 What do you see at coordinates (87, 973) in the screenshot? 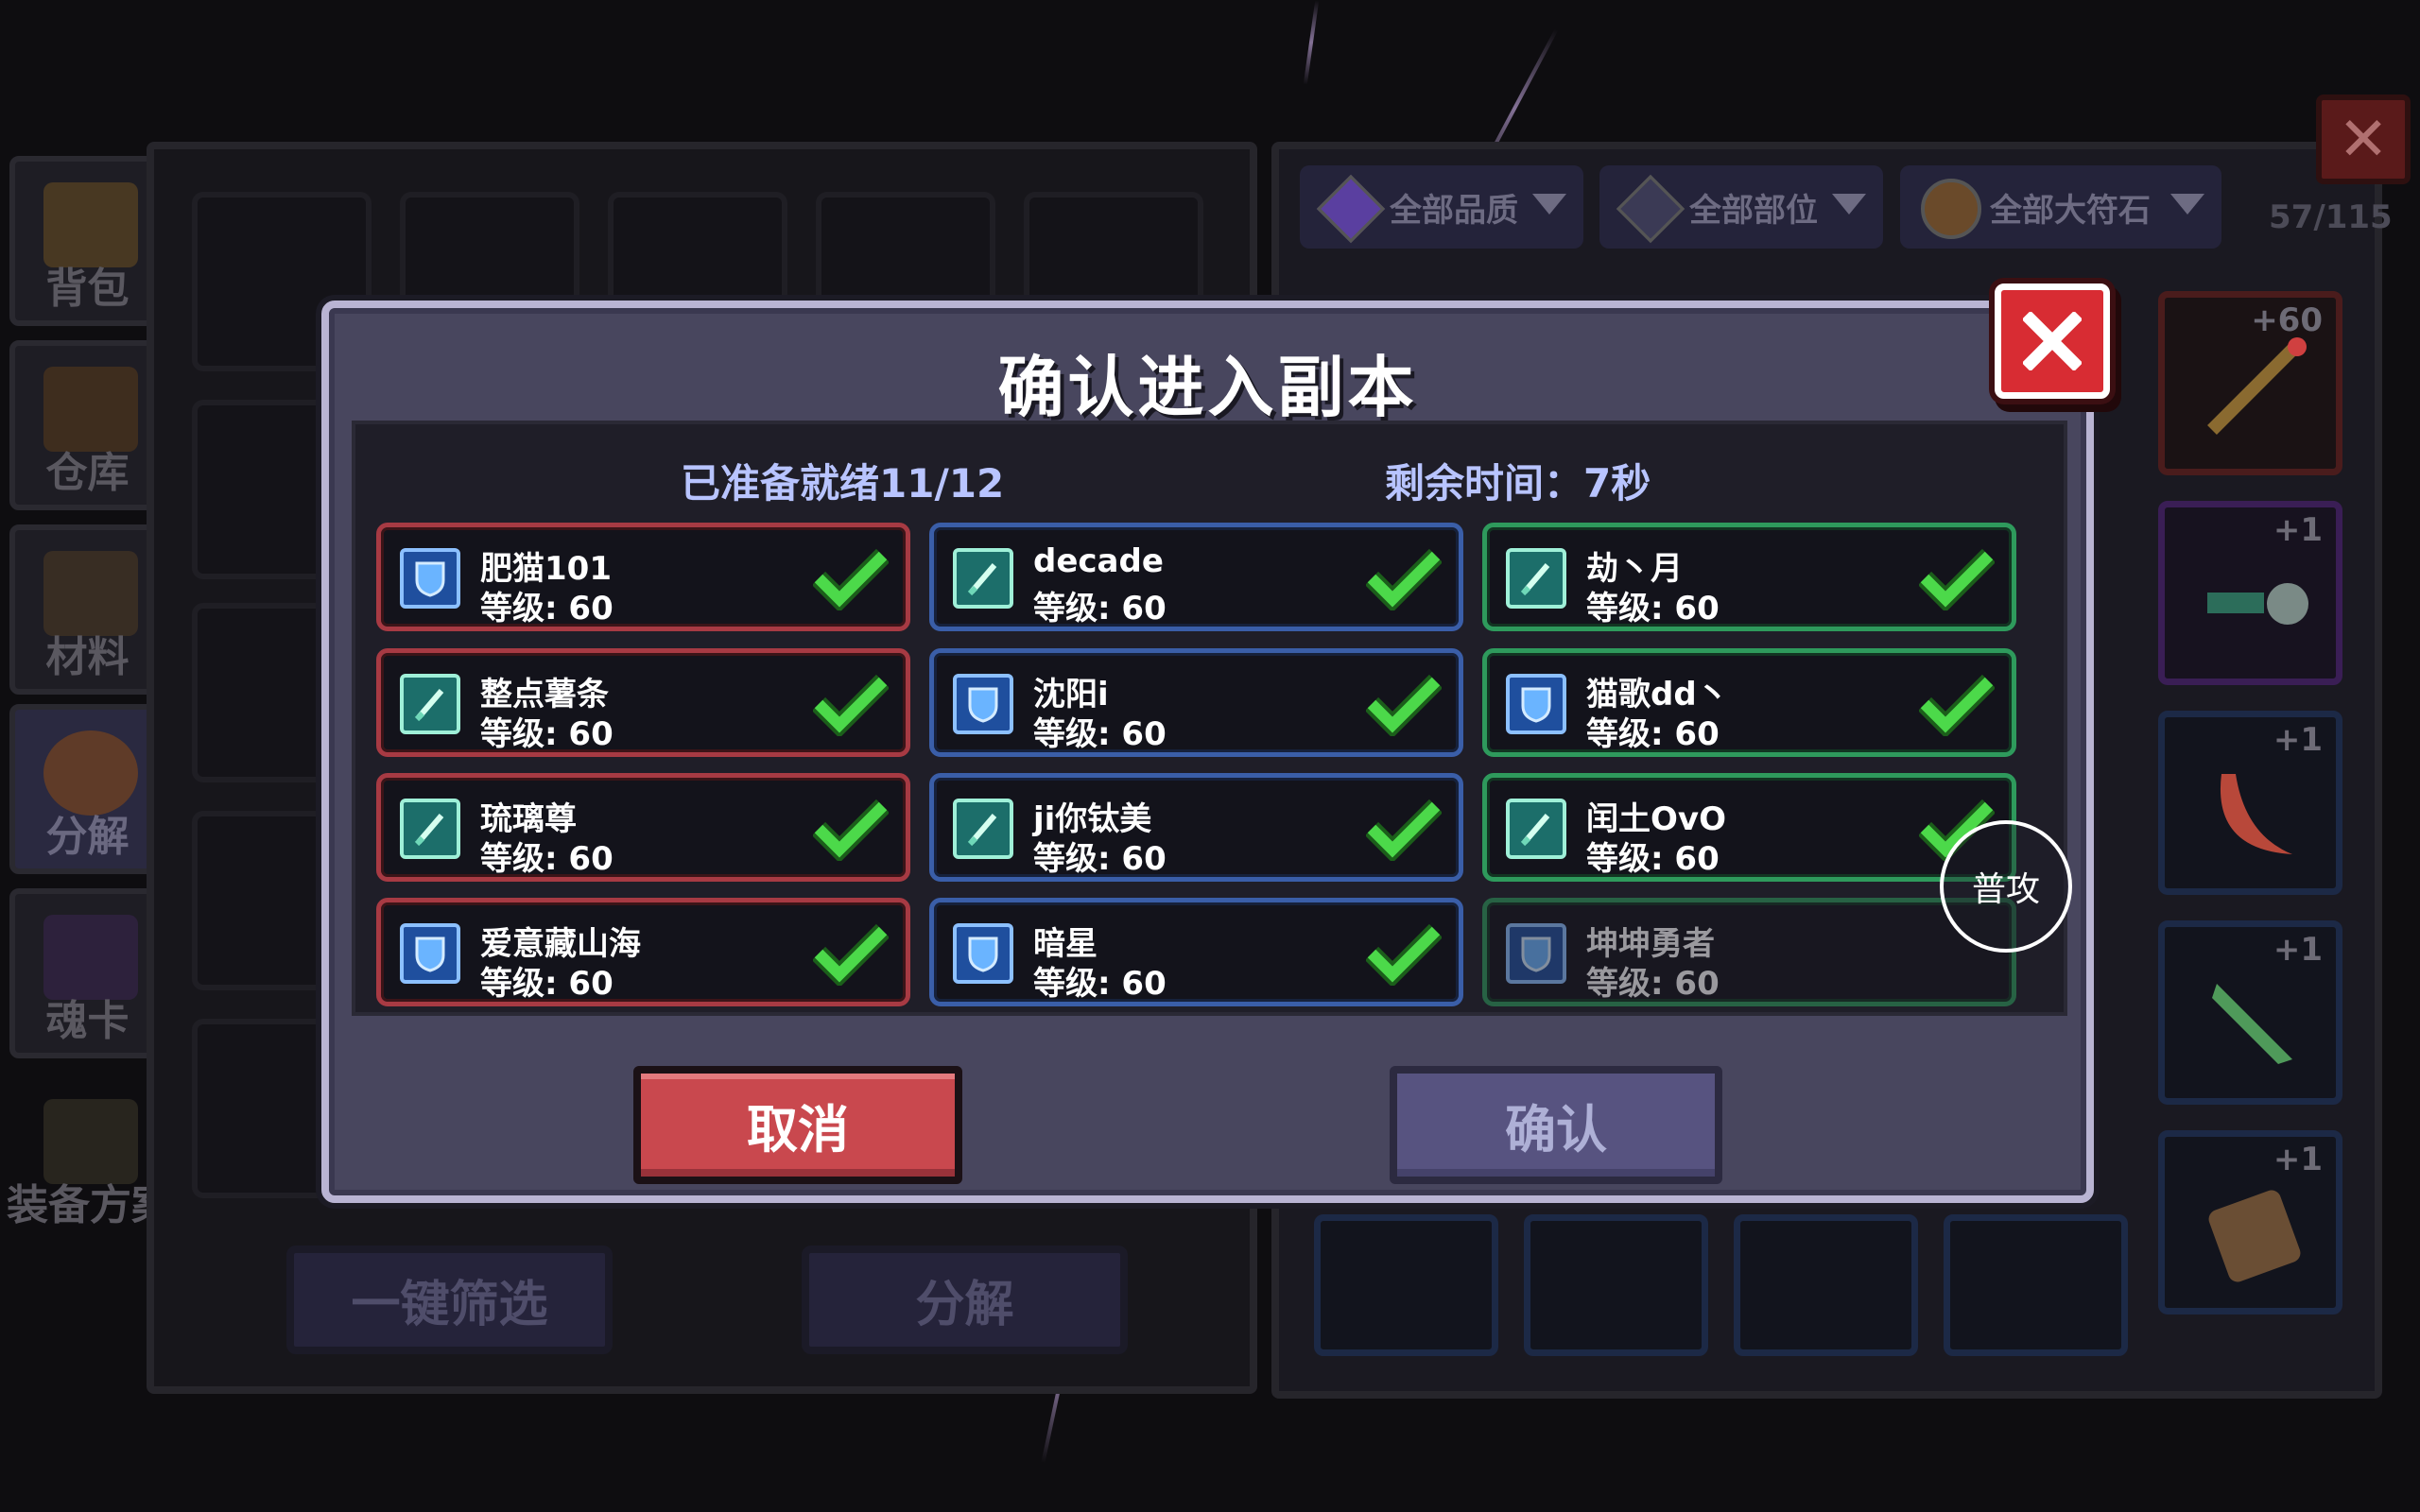
I see `side-tab-soul-card: 魂卡` at bounding box center [87, 973].